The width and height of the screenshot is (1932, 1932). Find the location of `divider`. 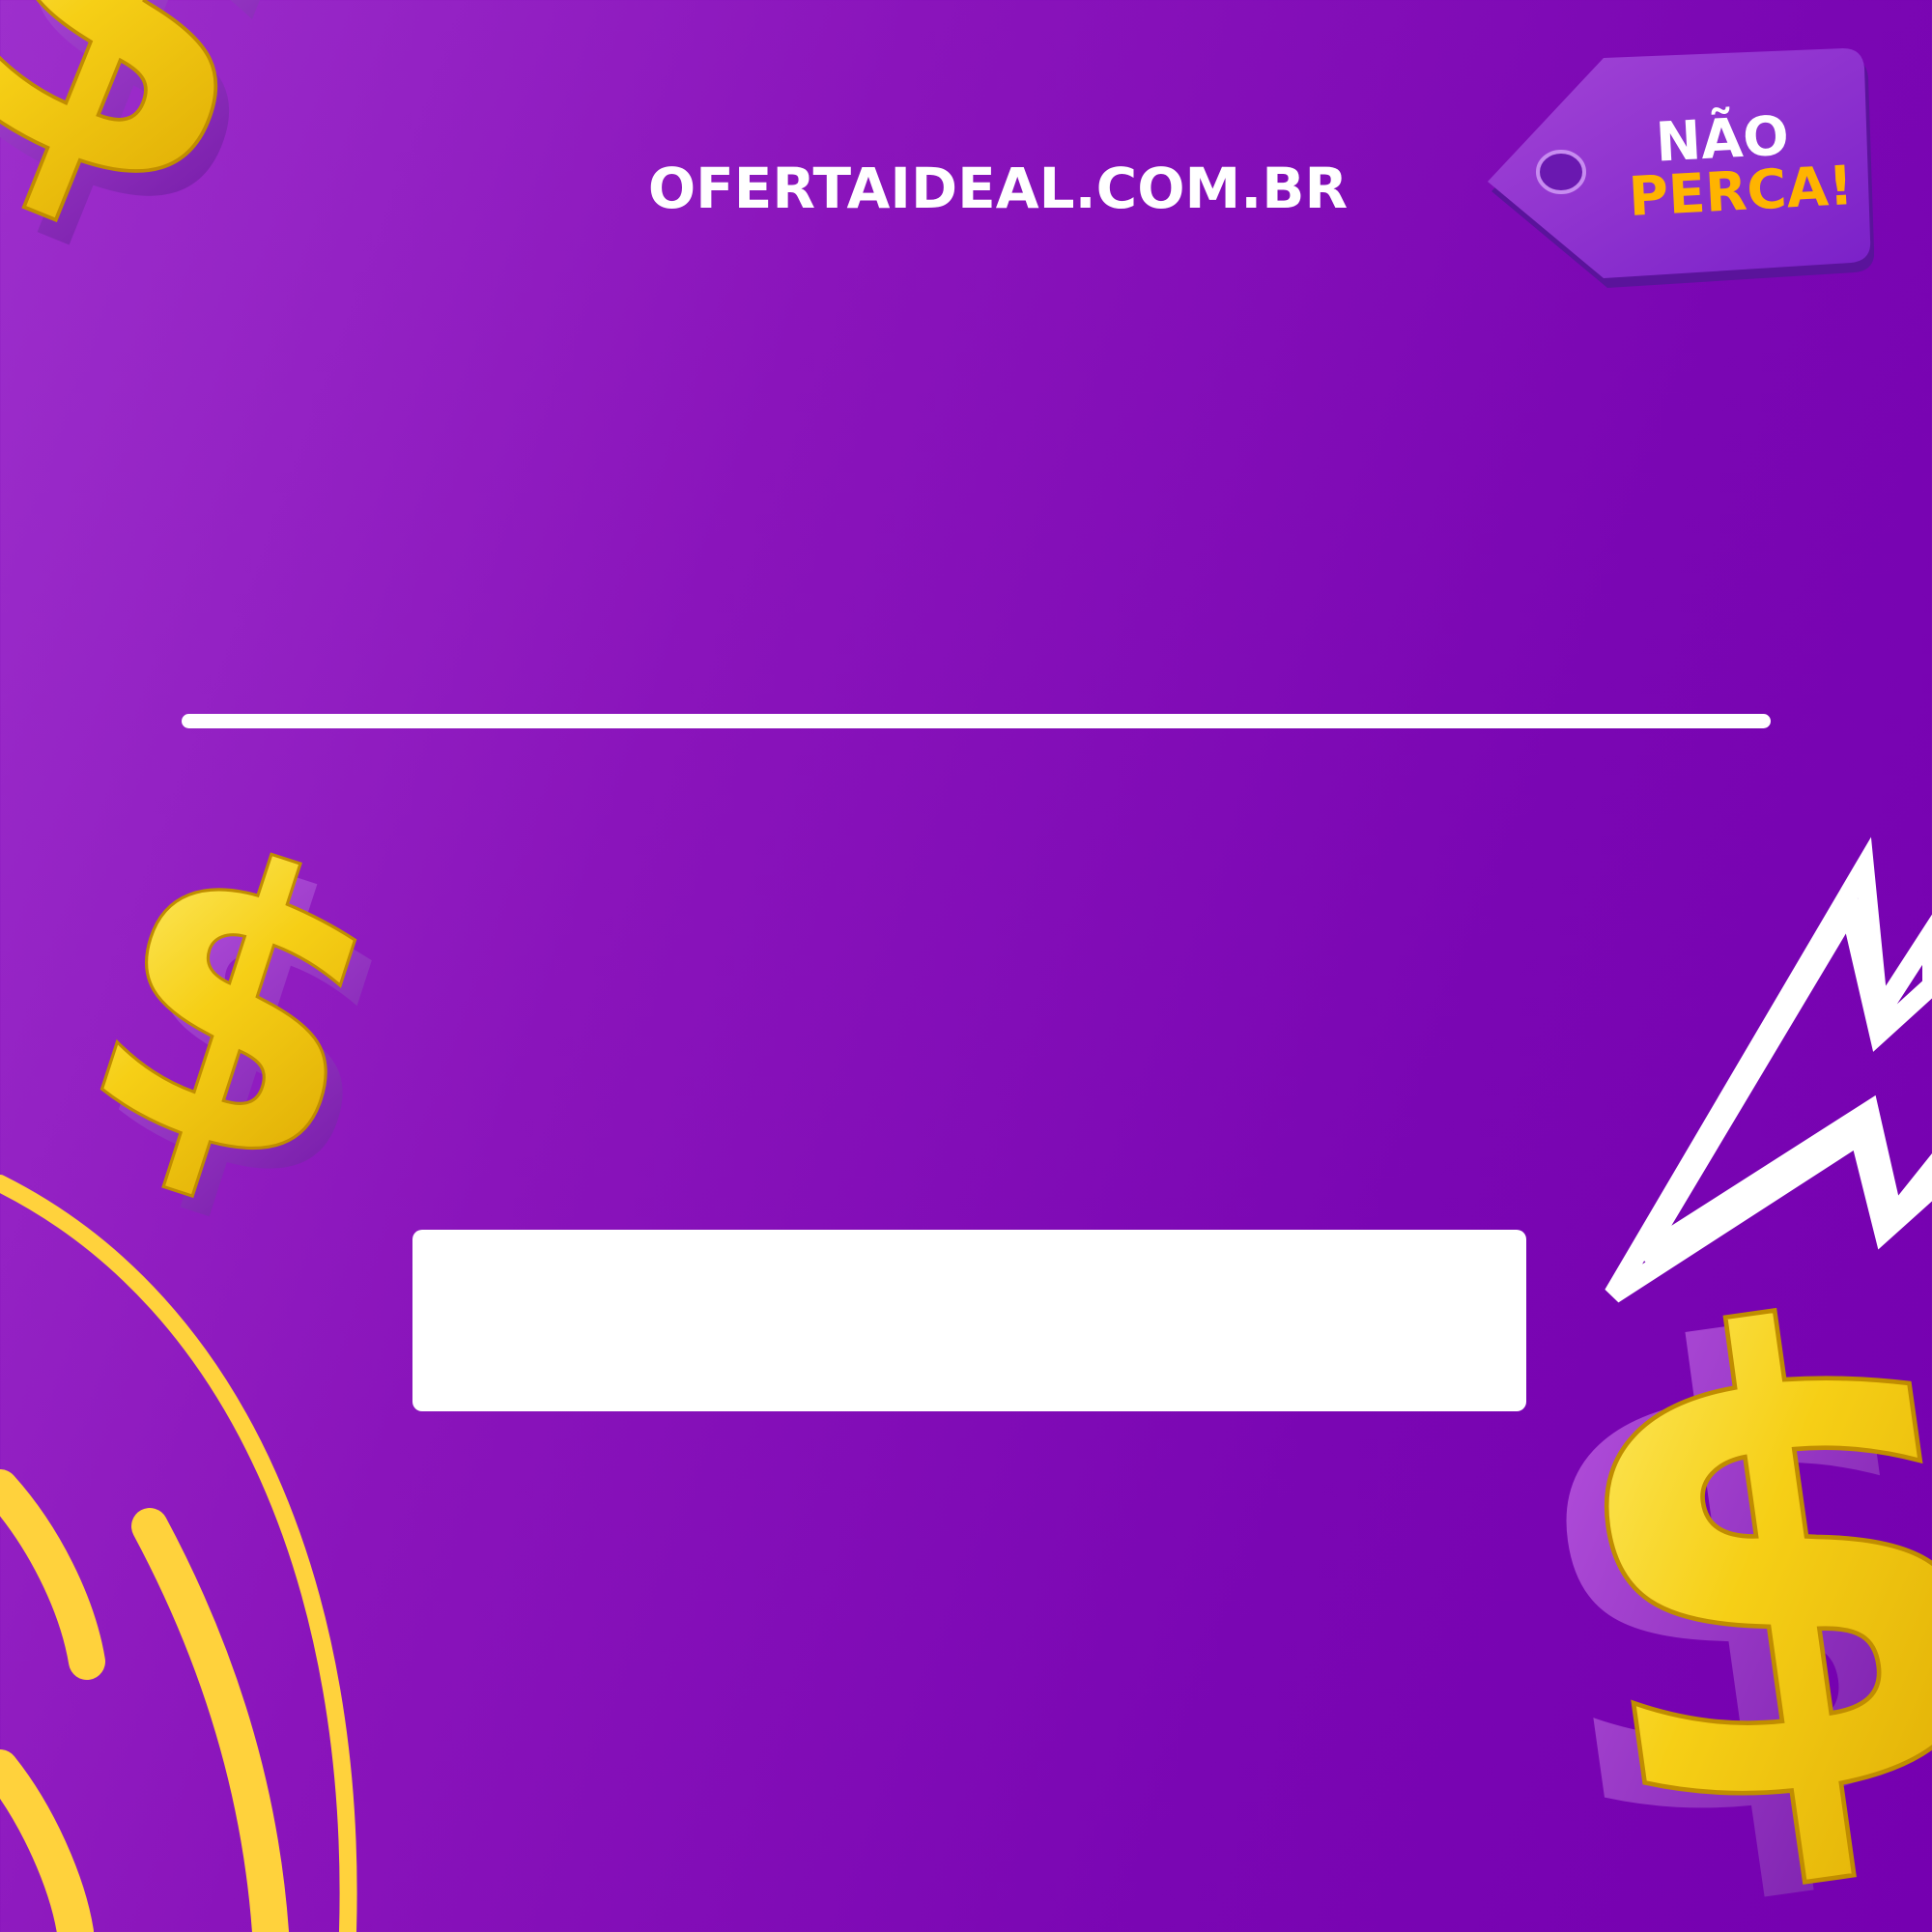

divider is located at coordinates (976, 721).